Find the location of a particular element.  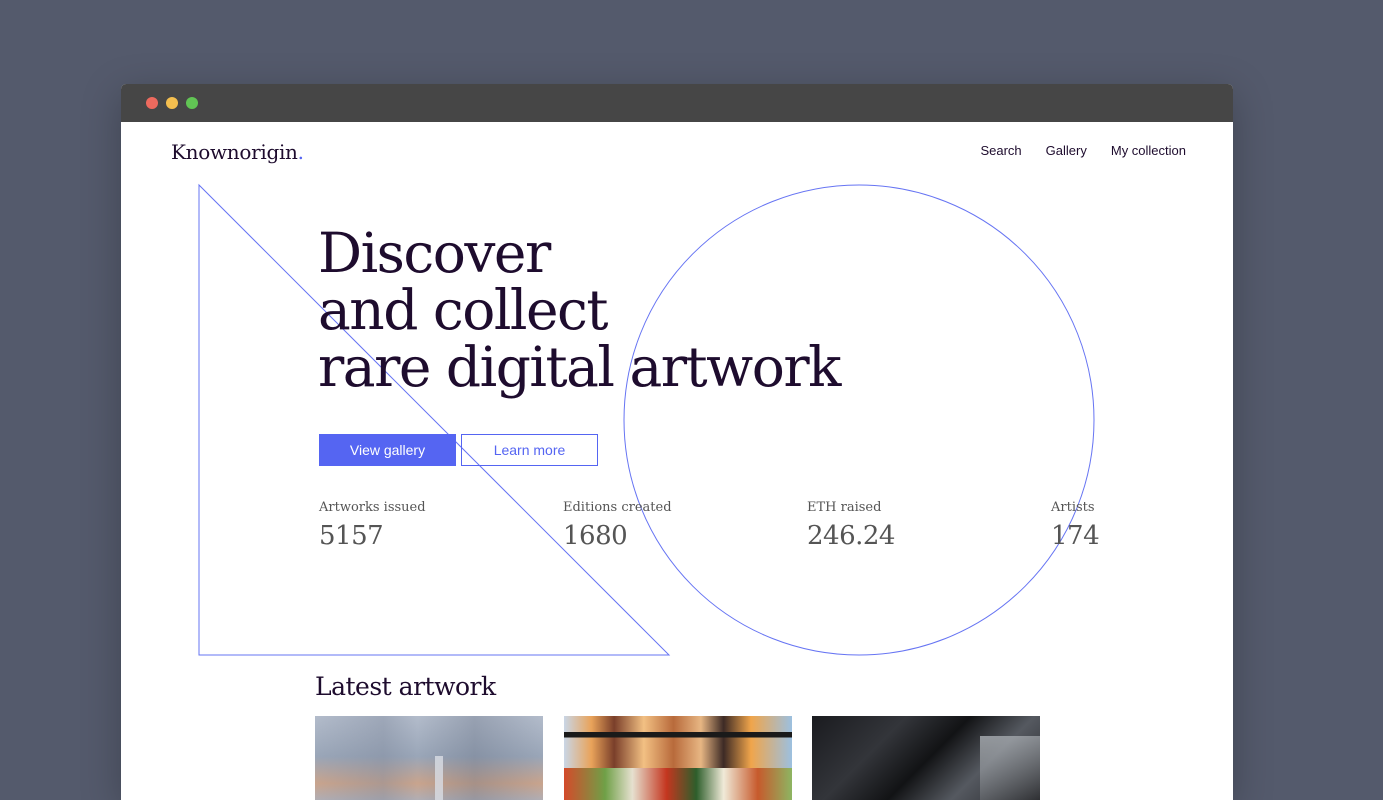

stat-label: Artists is located at coordinates (1073, 507).